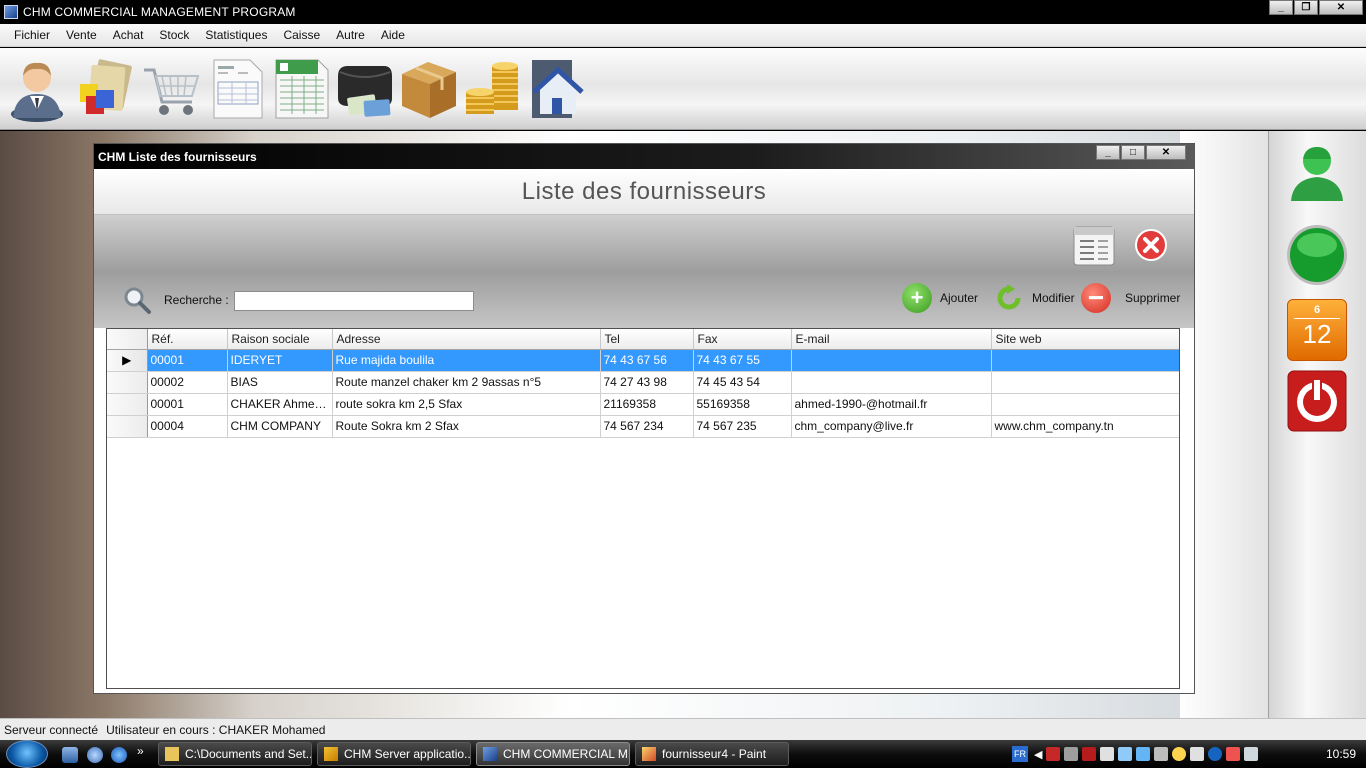 The image size is (1366, 768). I want to click on close-window-icon, so click(1151, 245).